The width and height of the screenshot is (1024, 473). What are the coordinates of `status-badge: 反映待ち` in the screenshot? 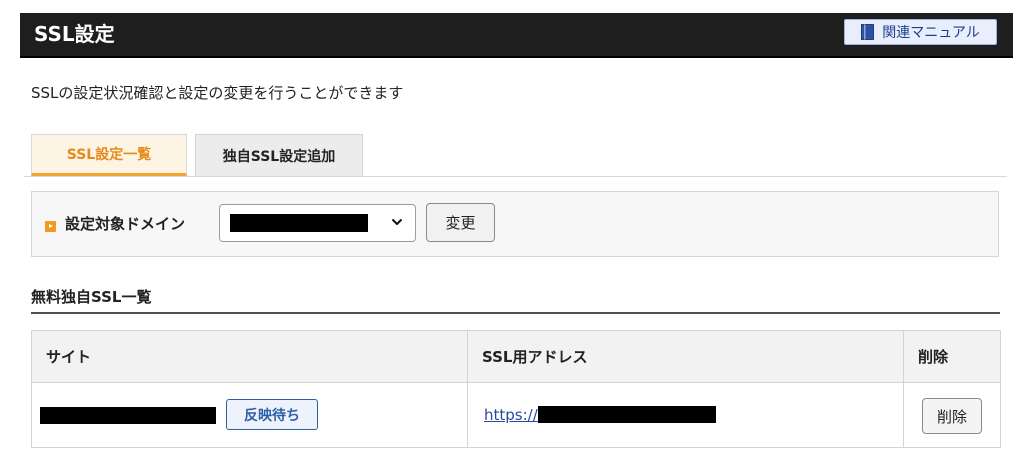 It's located at (272, 414).